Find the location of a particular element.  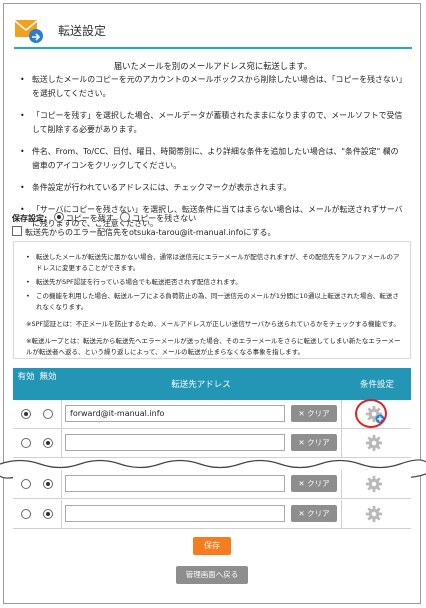

col-invalid: 無効 is located at coordinates (48, 377).